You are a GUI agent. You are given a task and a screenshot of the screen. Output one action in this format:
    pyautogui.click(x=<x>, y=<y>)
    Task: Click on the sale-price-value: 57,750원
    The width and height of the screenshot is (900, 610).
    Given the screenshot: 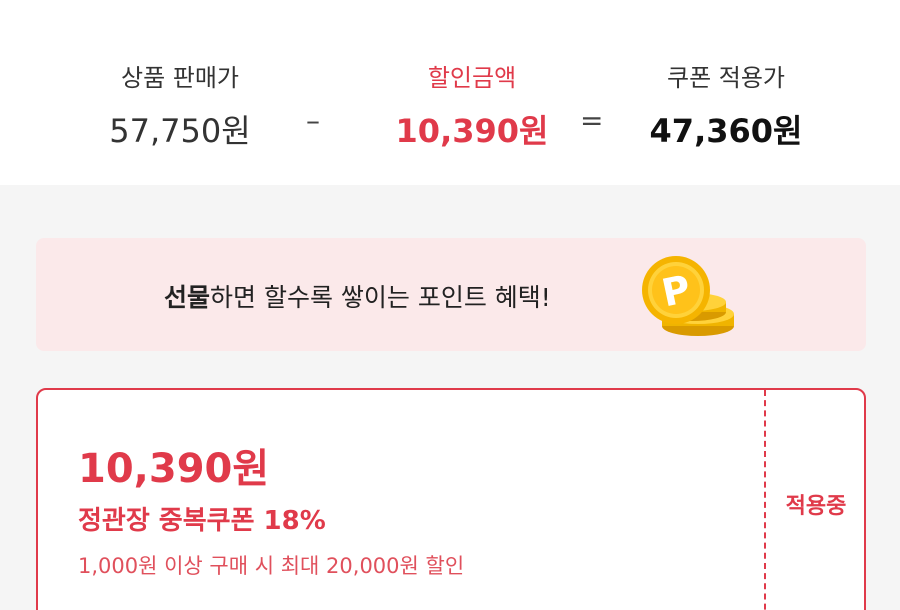 What is the action you would take?
    pyautogui.click(x=180, y=131)
    